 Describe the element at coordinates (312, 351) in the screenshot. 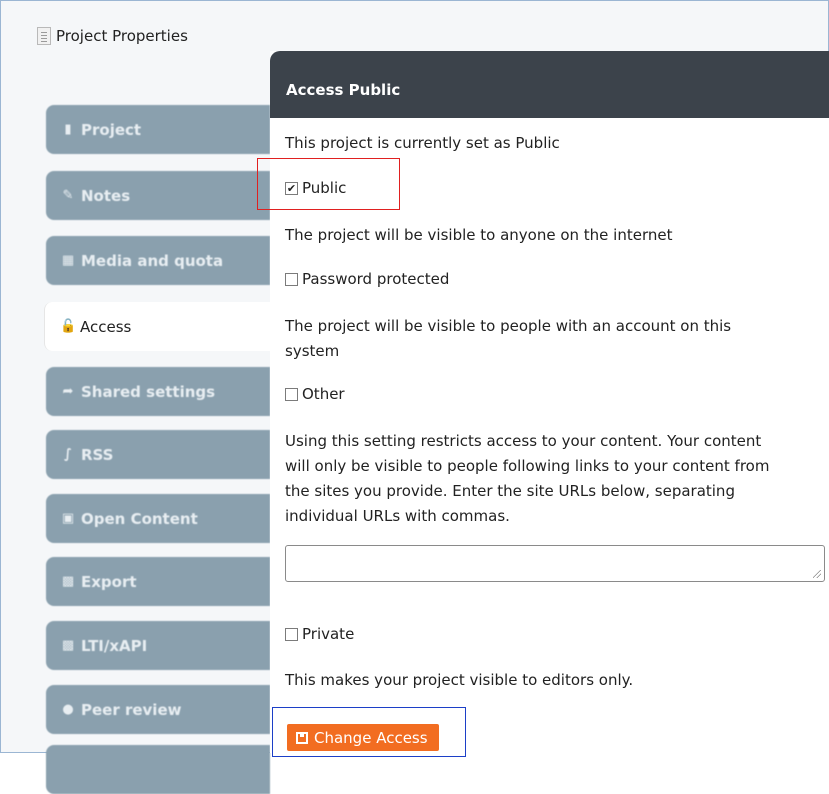

I see `password-description-line2: system` at that location.